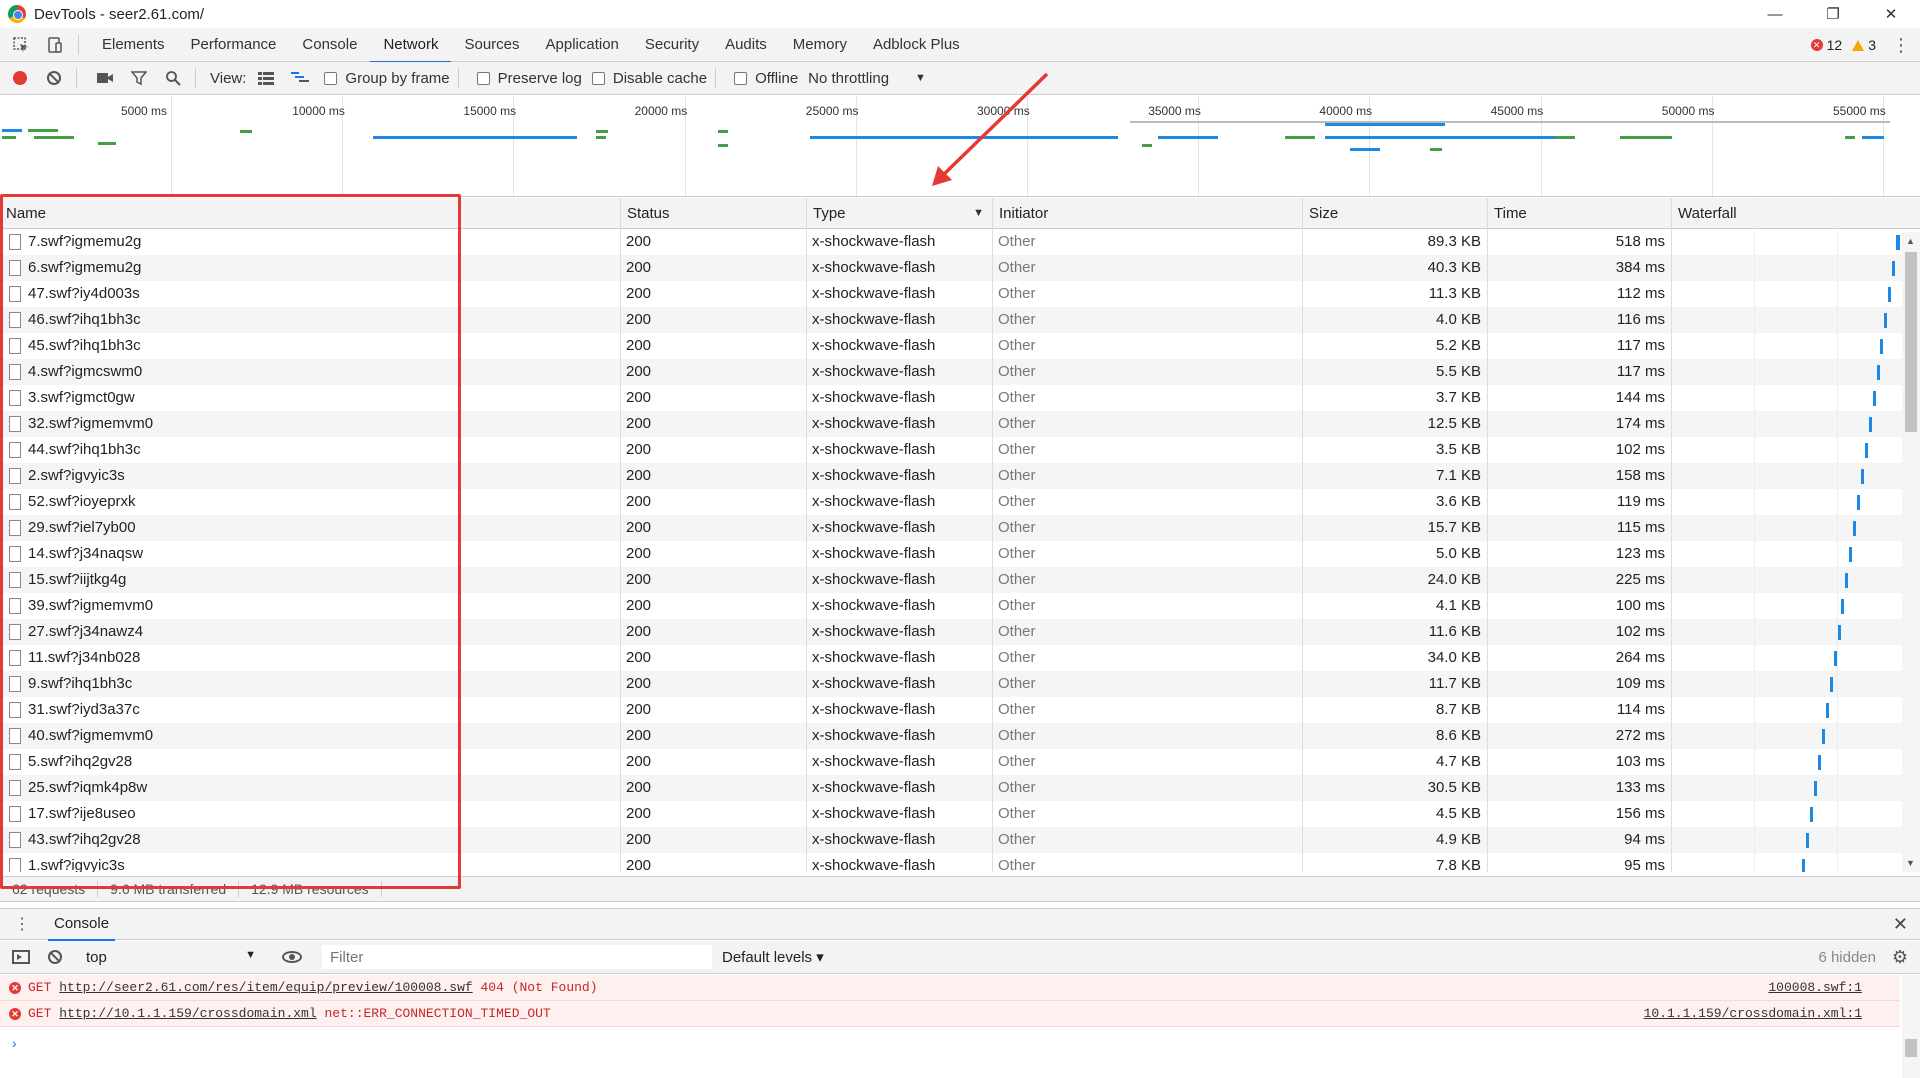  What do you see at coordinates (105, 78) in the screenshot?
I see `capture-screenshots-button` at bounding box center [105, 78].